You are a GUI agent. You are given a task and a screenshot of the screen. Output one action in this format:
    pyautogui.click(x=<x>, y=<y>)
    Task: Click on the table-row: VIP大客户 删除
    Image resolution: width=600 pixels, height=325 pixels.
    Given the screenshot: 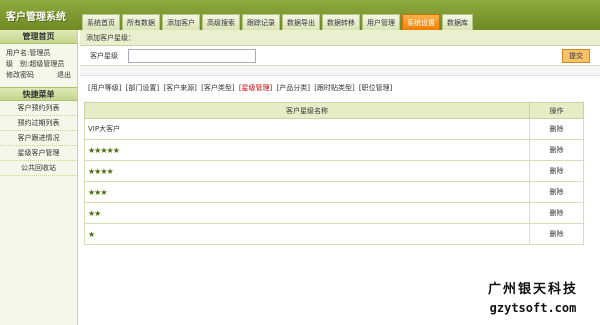 What is the action you would take?
    pyautogui.click(x=334, y=129)
    